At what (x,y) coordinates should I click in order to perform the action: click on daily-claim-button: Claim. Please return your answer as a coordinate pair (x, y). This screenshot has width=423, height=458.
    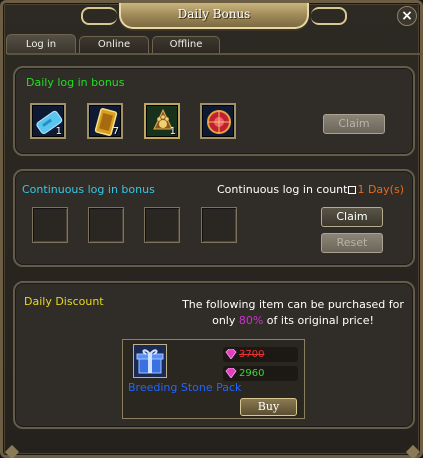
    Looking at the image, I should click on (354, 124).